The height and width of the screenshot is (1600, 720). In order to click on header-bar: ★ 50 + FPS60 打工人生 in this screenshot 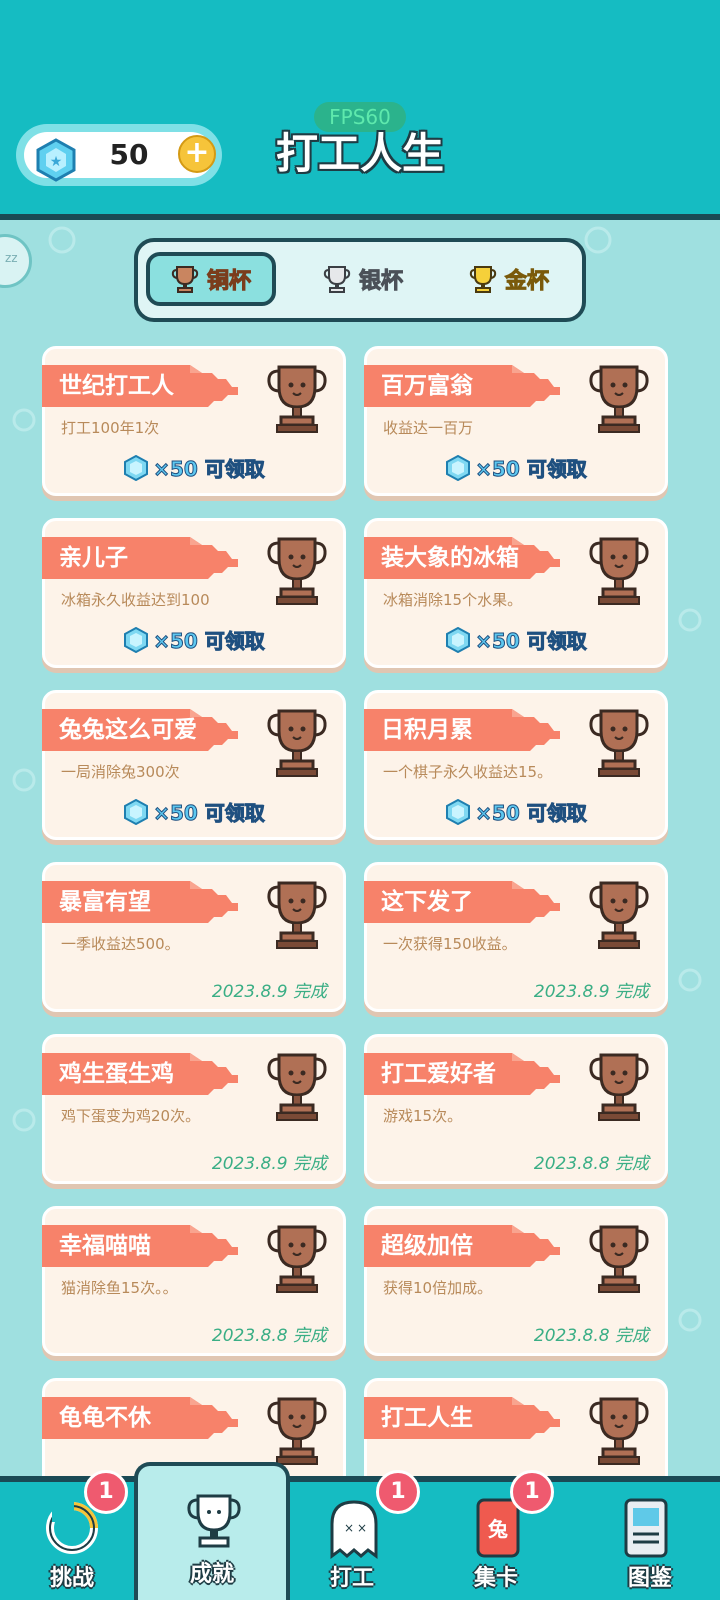, I will do `click(360, 110)`.